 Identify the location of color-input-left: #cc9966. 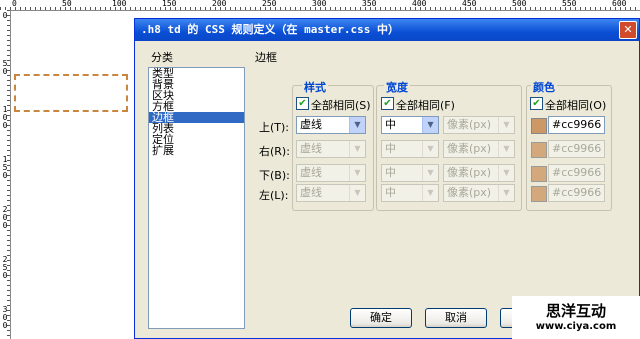
(576, 193).